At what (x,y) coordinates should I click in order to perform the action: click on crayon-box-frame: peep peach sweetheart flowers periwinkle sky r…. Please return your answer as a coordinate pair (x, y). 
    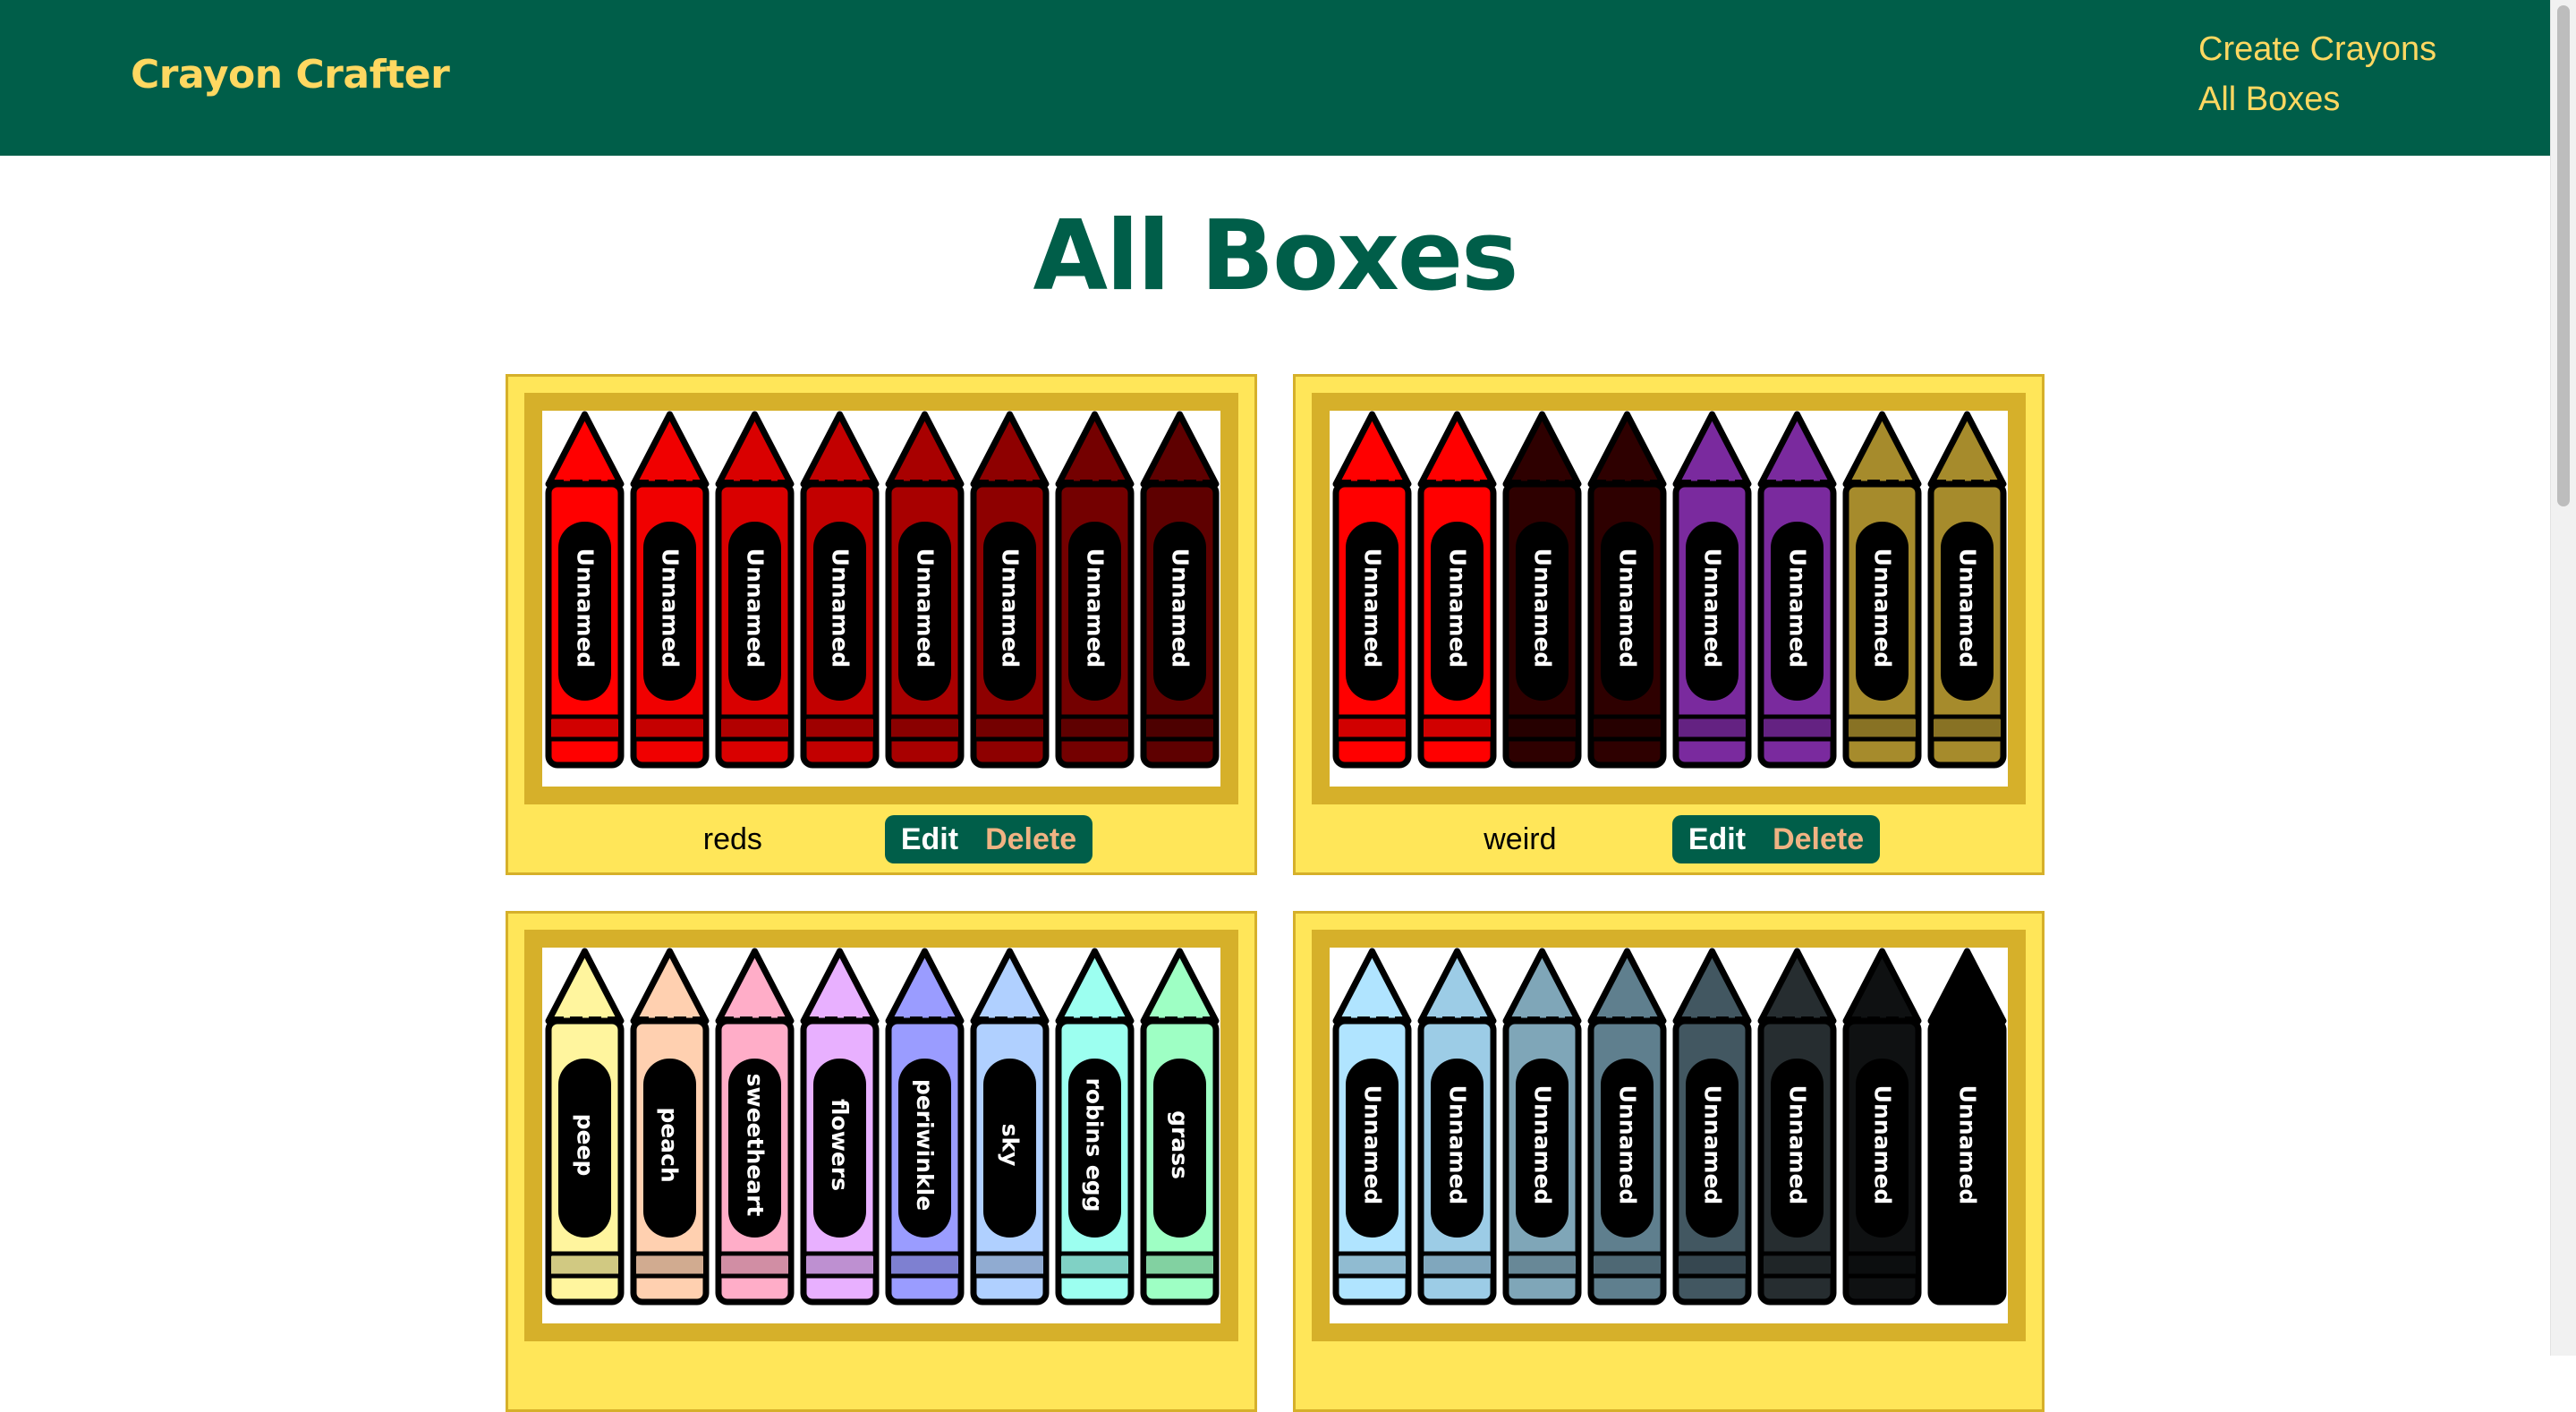
    Looking at the image, I should click on (881, 1136).